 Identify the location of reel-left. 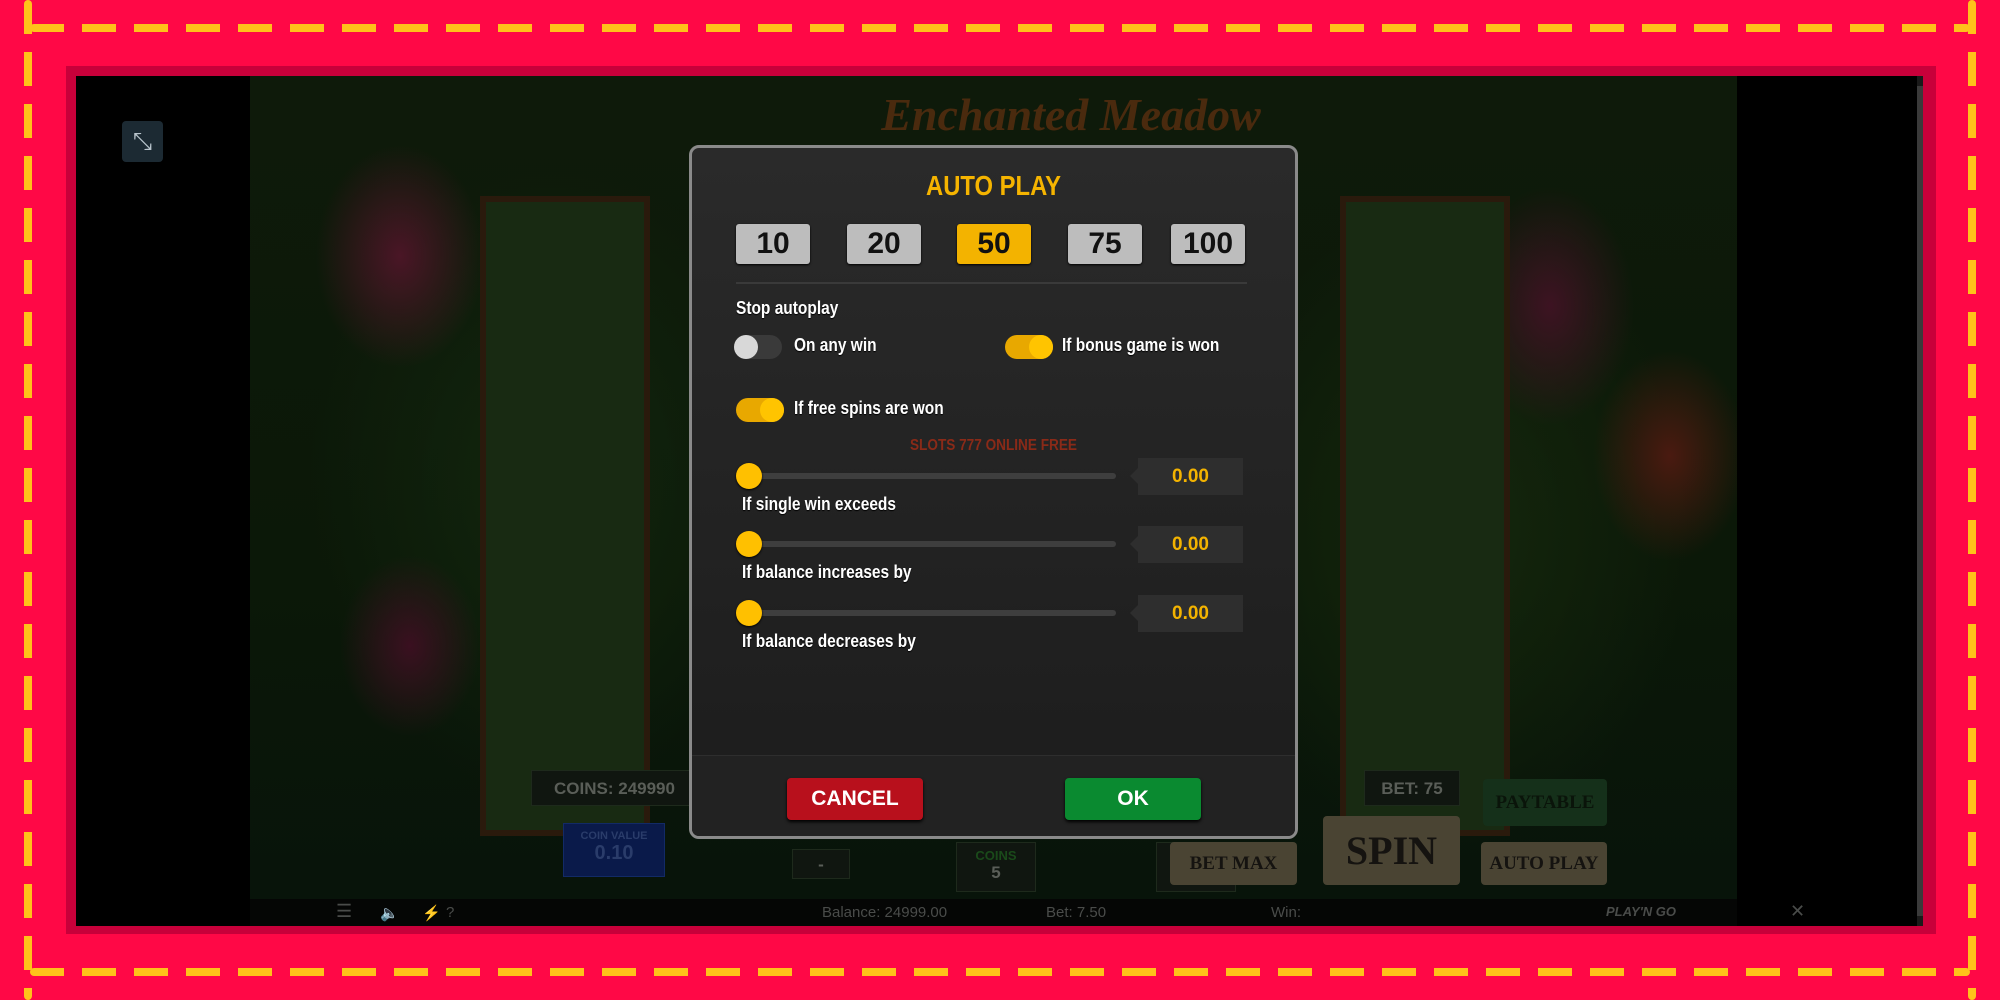
(565, 516).